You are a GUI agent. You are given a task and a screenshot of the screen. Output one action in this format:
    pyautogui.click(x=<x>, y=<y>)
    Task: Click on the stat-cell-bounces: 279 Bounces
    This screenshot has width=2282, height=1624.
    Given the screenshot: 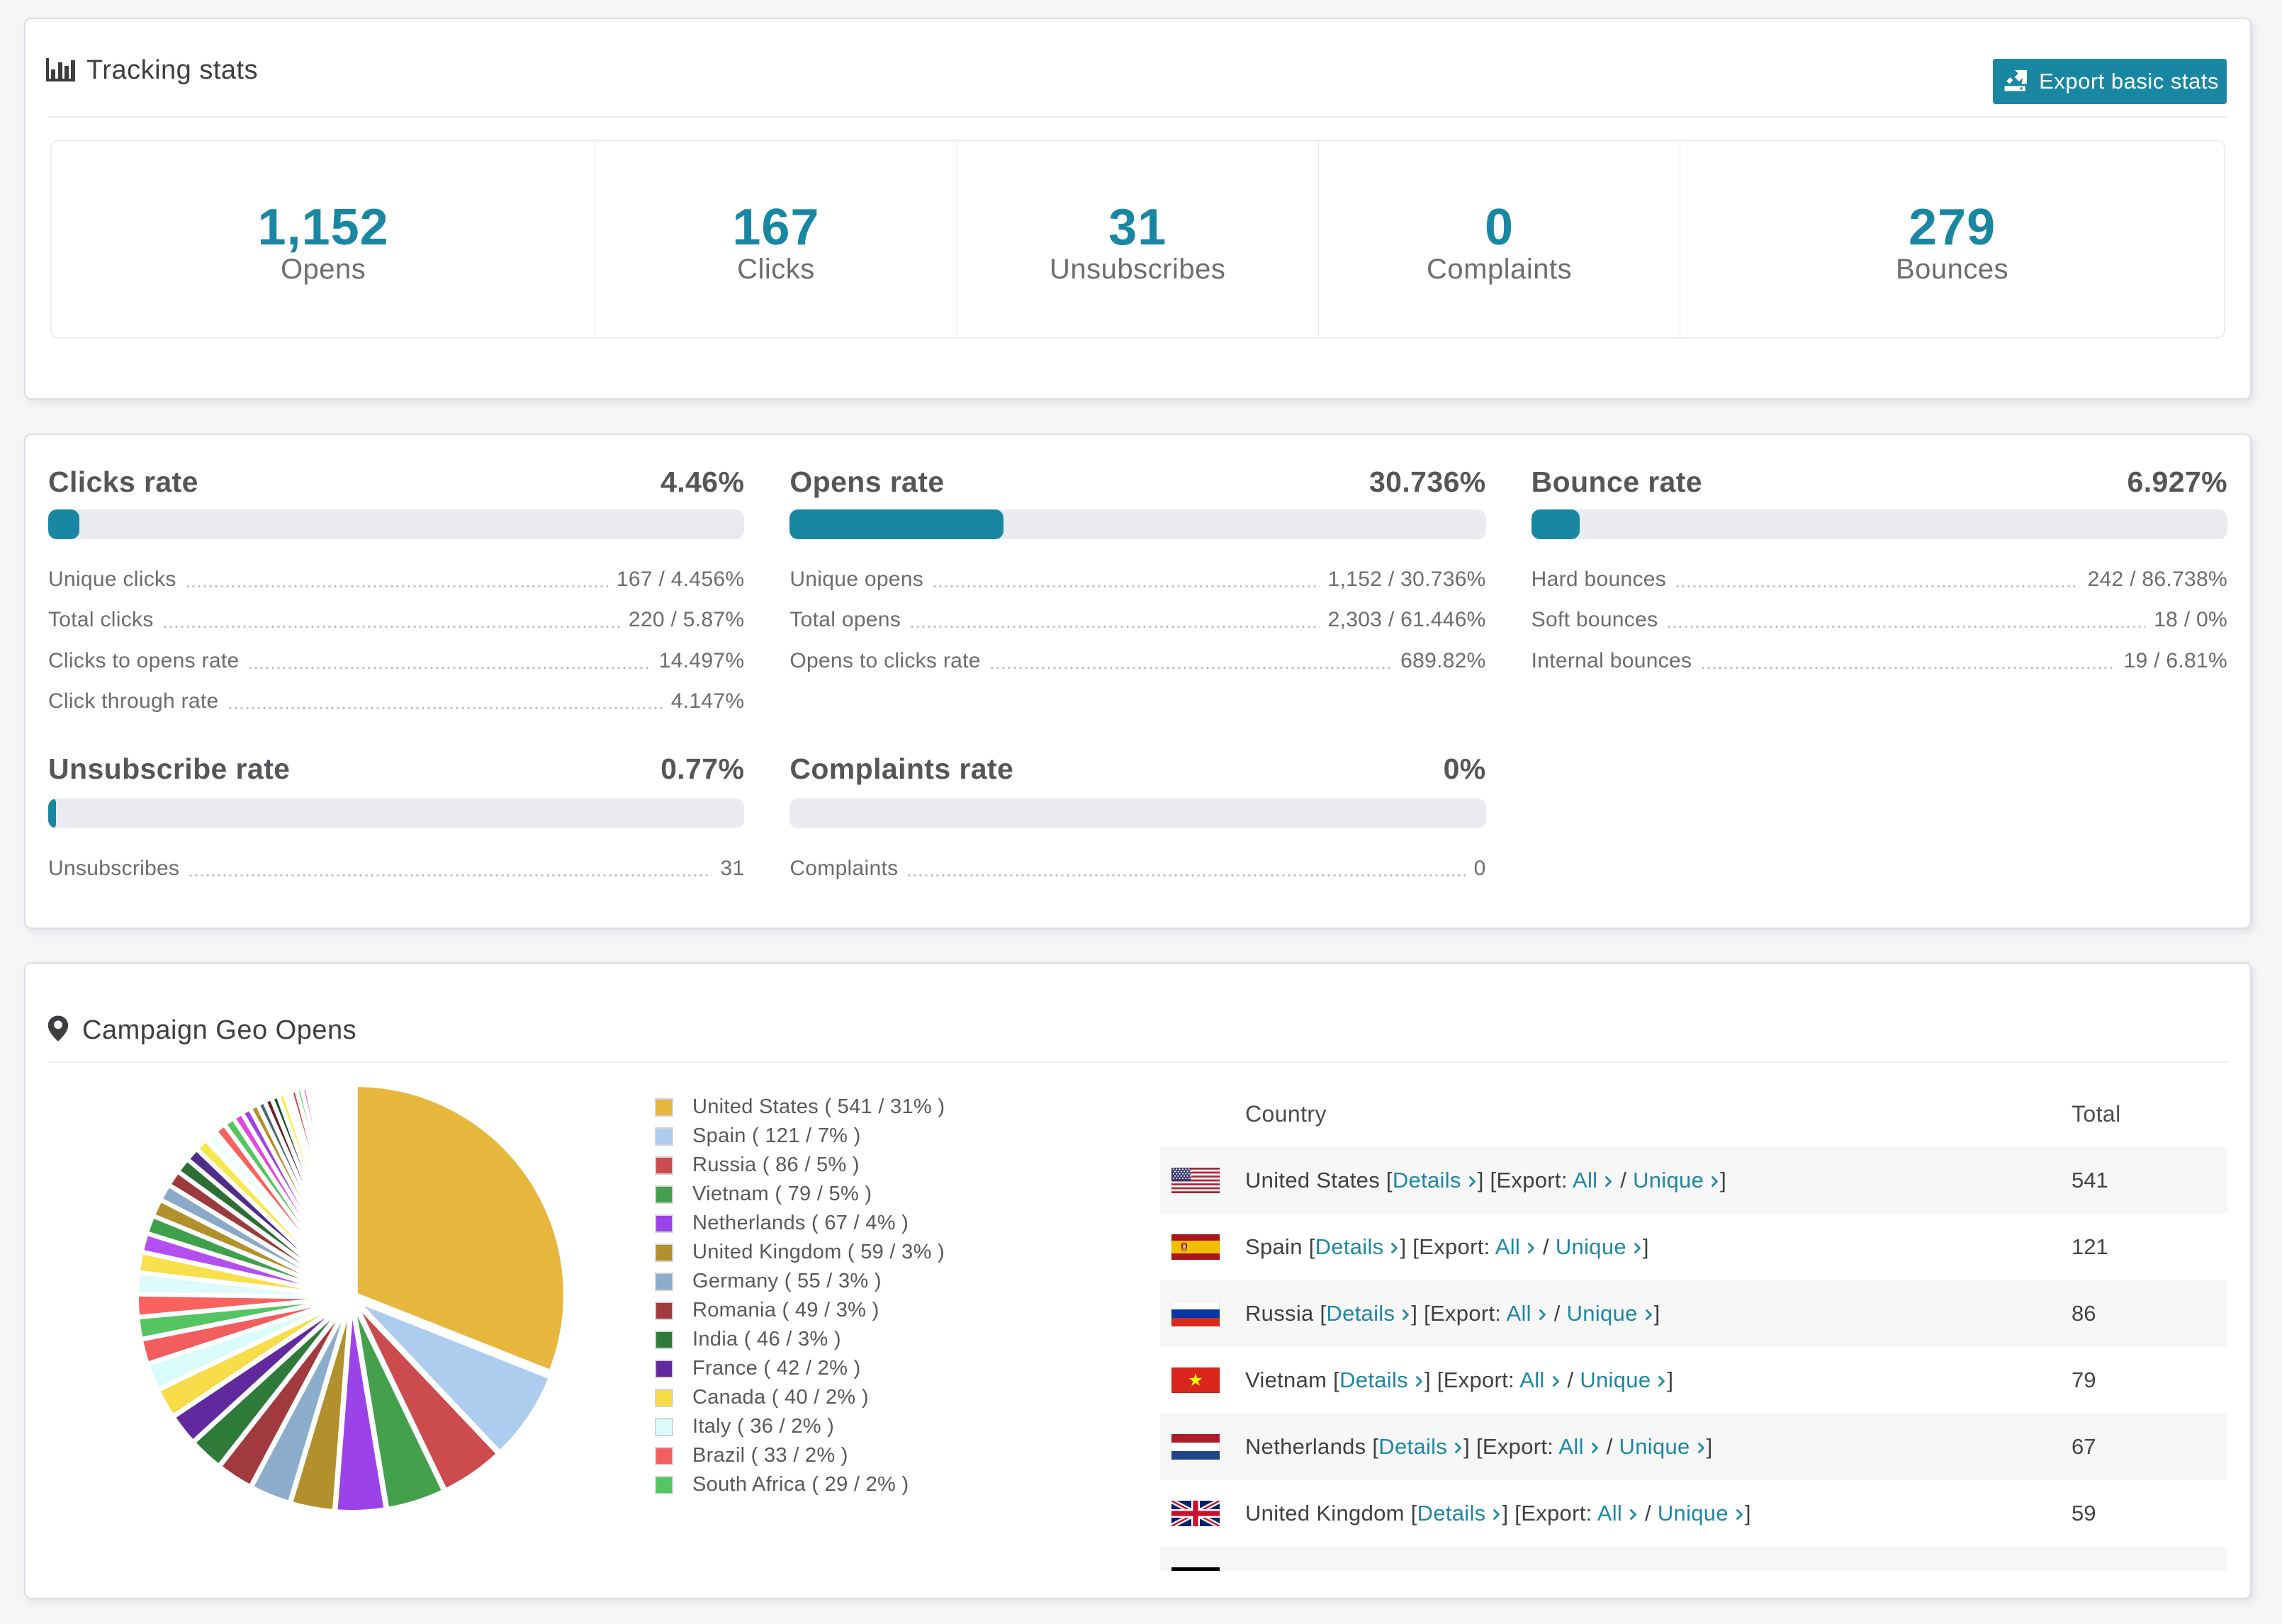 What is the action you would take?
    pyautogui.click(x=1952, y=239)
    